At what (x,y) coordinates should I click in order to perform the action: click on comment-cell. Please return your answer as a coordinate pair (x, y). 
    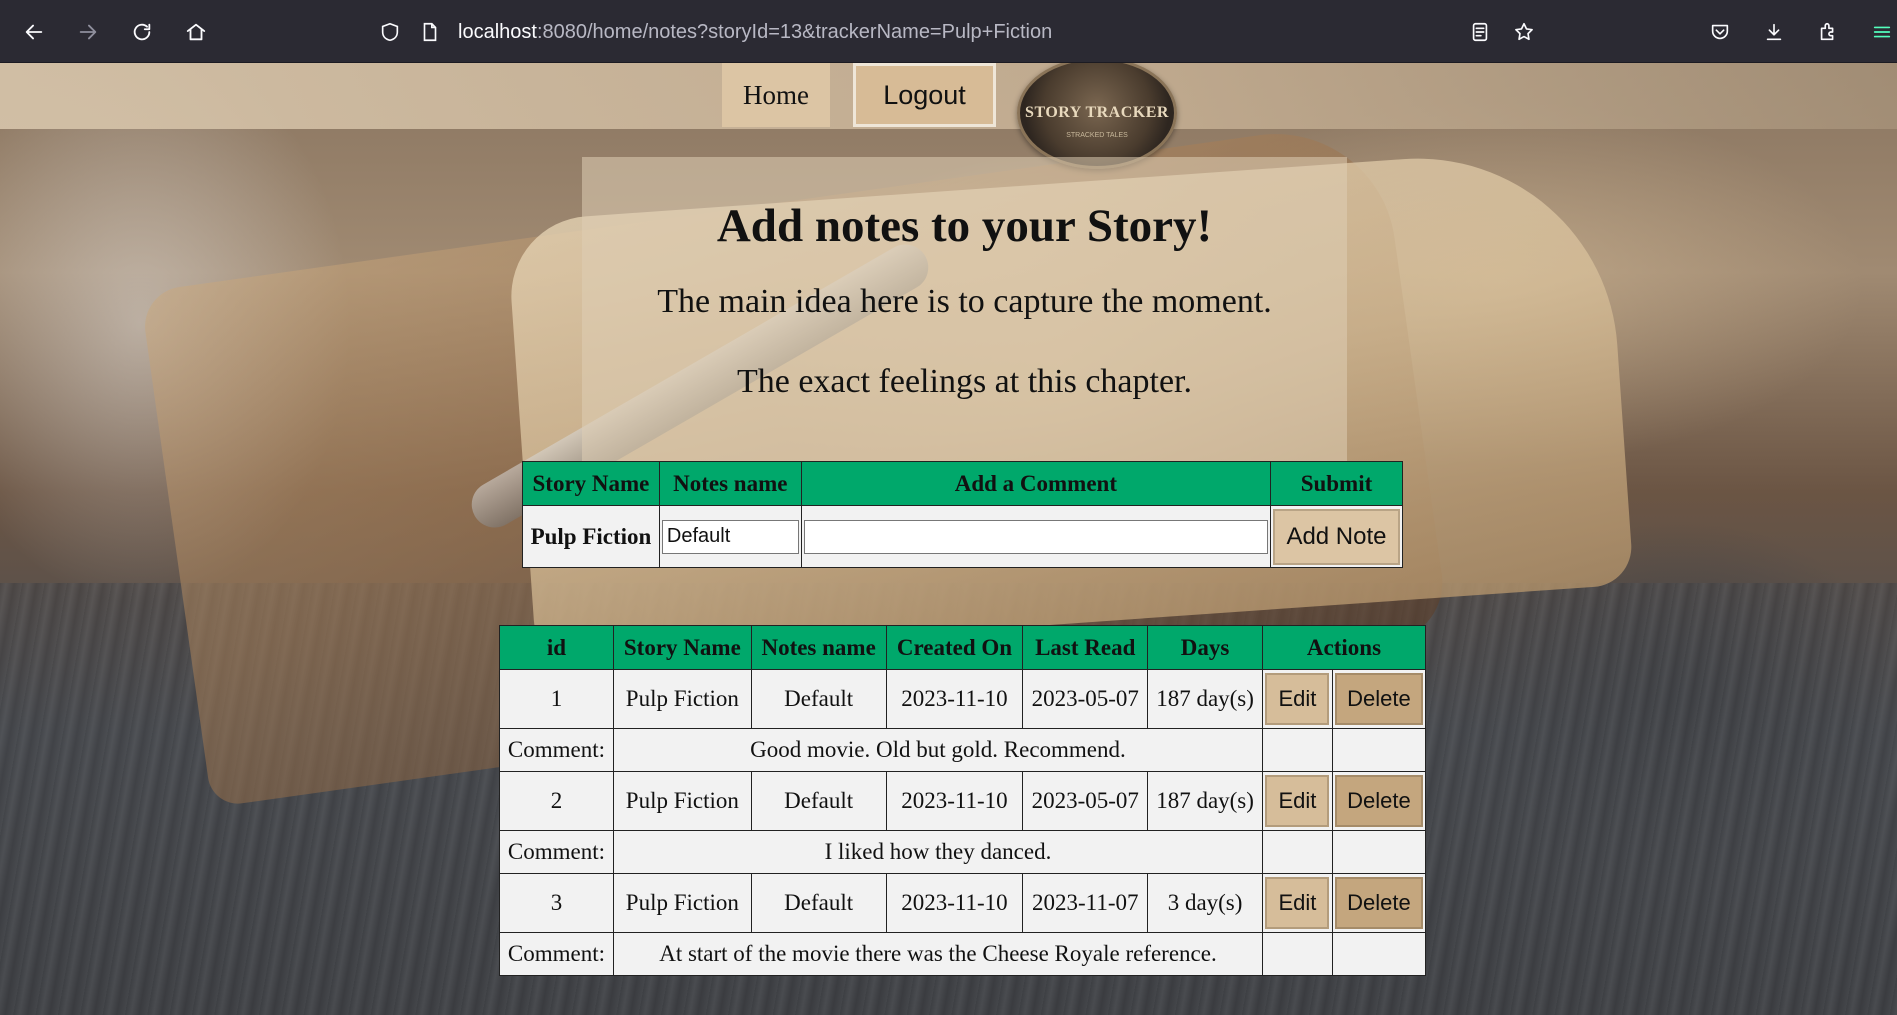
    Looking at the image, I should click on (1035, 536).